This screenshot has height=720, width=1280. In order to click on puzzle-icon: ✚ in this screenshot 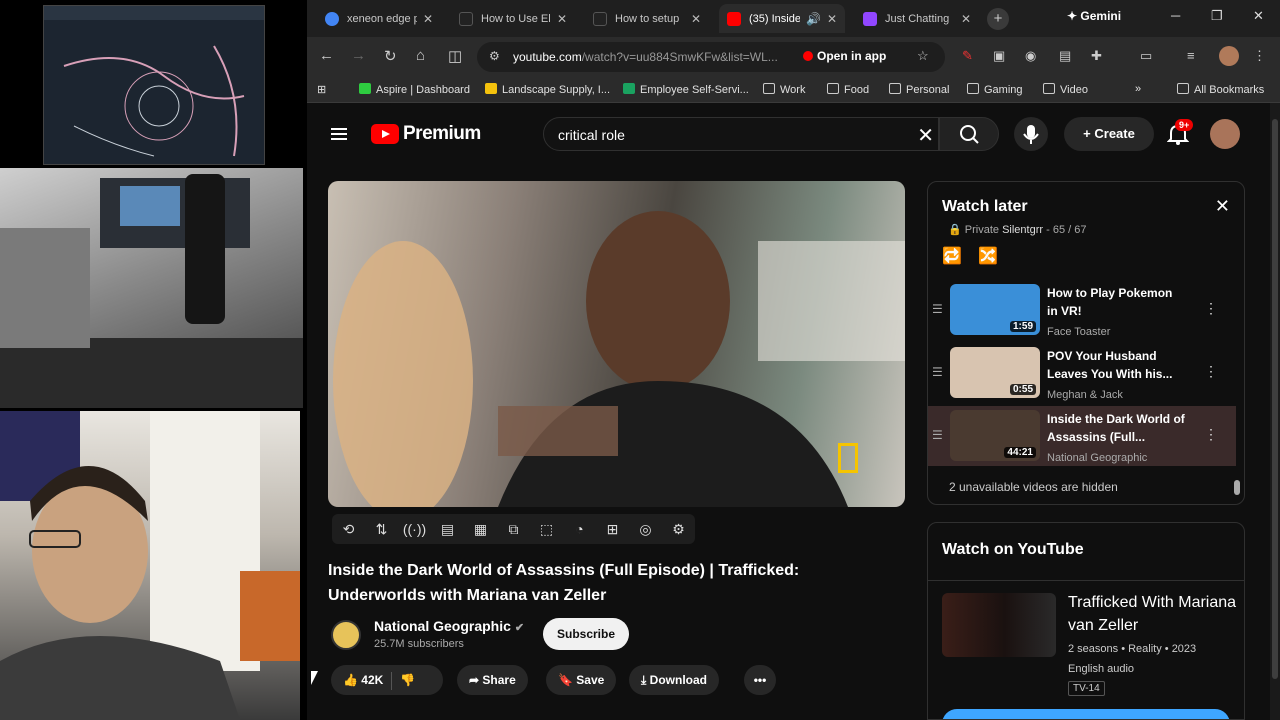, I will do `click(1096, 56)`.